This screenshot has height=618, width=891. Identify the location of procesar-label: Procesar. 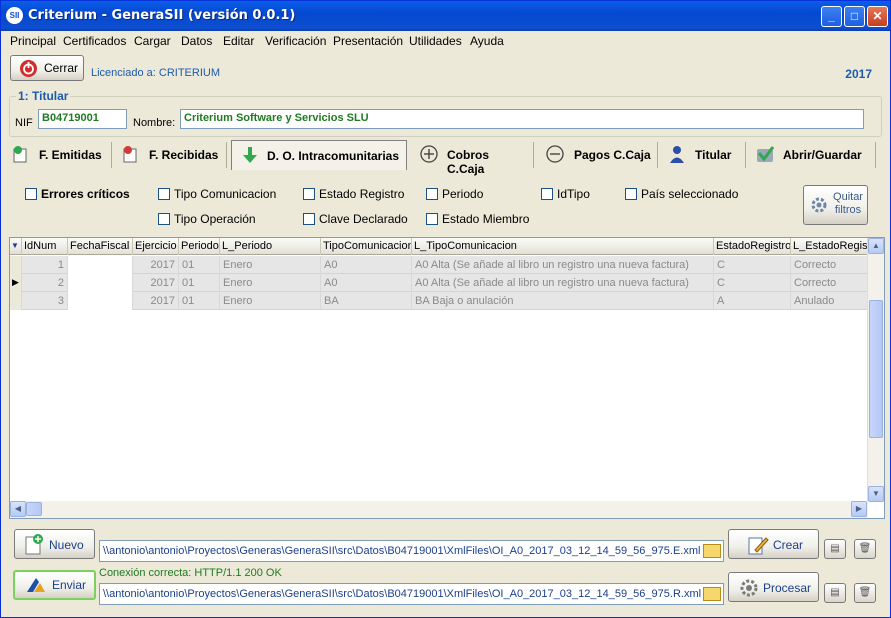
(787, 588).